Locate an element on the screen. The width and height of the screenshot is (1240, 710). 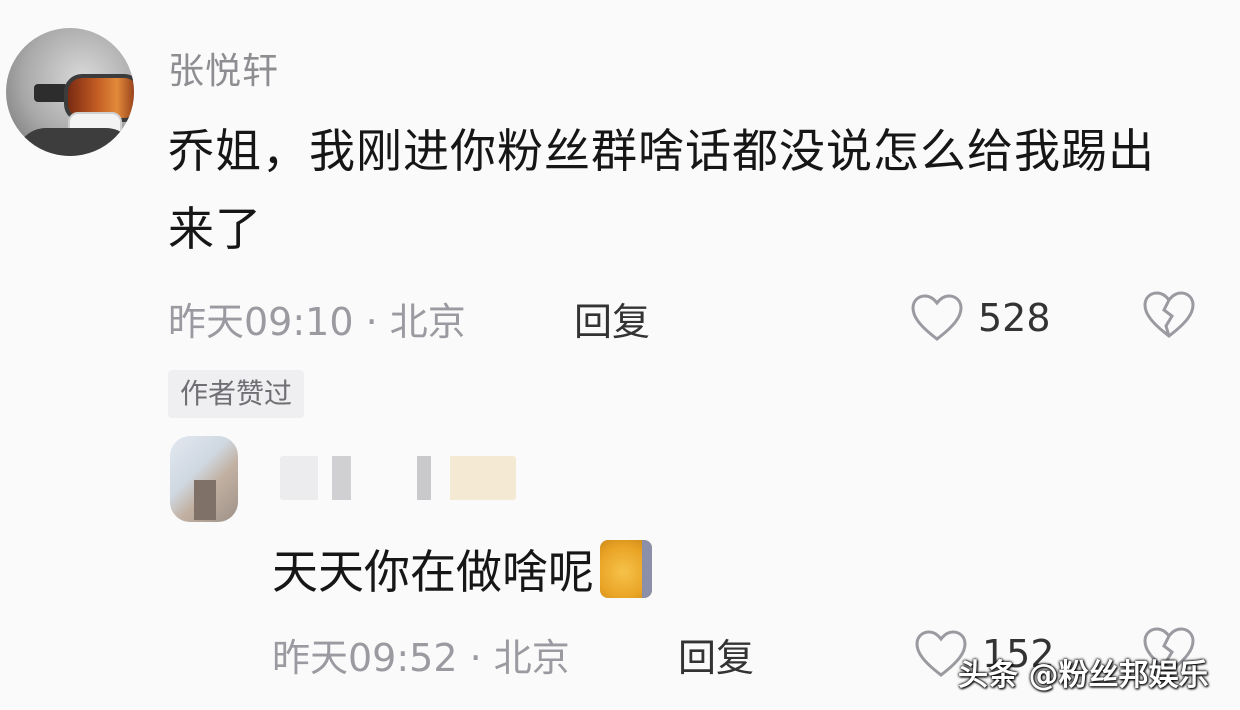
reply-button: 回复 is located at coordinates (612, 318).